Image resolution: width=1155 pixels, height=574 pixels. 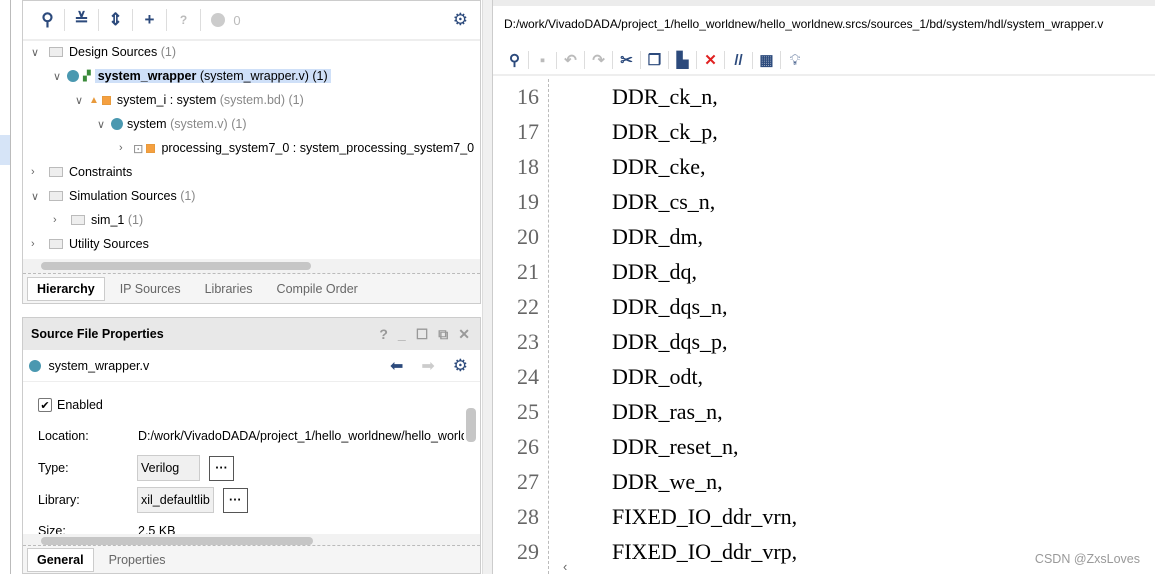 I want to click on lightbulb-icon: 💡︎, so click(x=795, y=60).